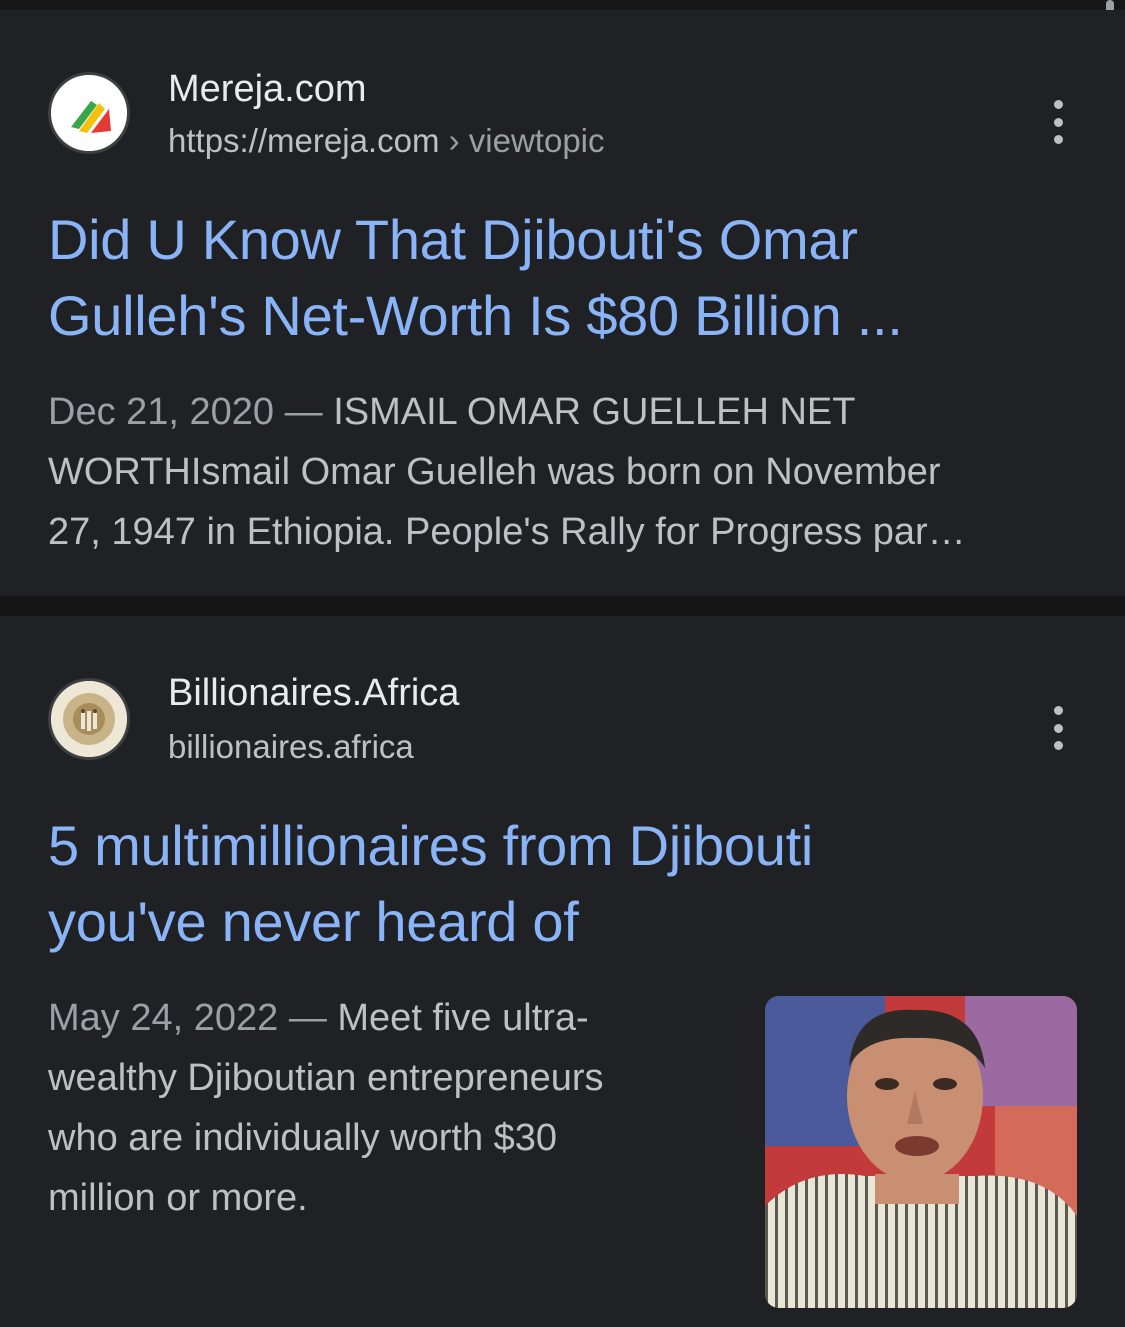 The width and height of the screenshot is (1125, 1327). I want to click on snippet-line: wealthy Djiboutian entrepreneurs, so click(326, 1078).